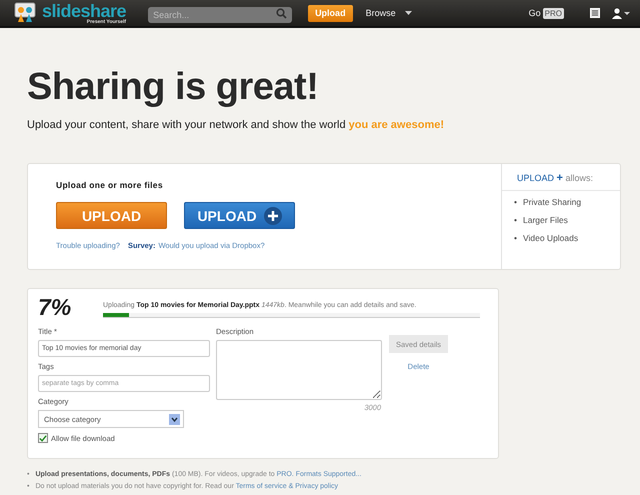 This screenshot has width=640, height=495. Describe the element at coordinates (545, 220) in the screenshot. I see `feature-item: Larger Files` at that location.